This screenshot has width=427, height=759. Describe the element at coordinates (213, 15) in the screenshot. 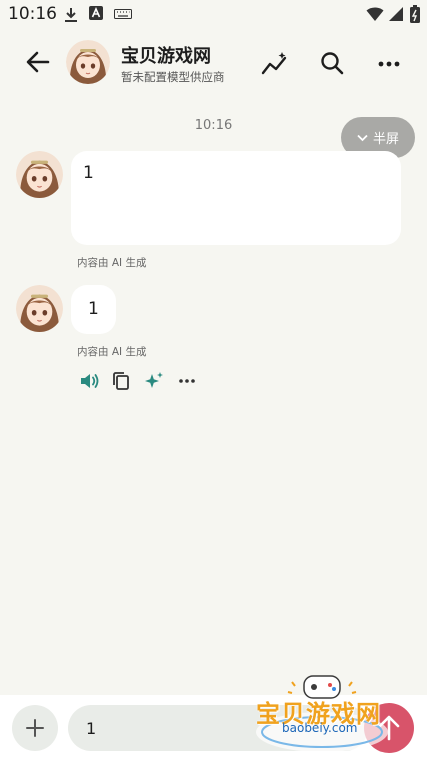

I see `status-bar: 10:16` at that location.